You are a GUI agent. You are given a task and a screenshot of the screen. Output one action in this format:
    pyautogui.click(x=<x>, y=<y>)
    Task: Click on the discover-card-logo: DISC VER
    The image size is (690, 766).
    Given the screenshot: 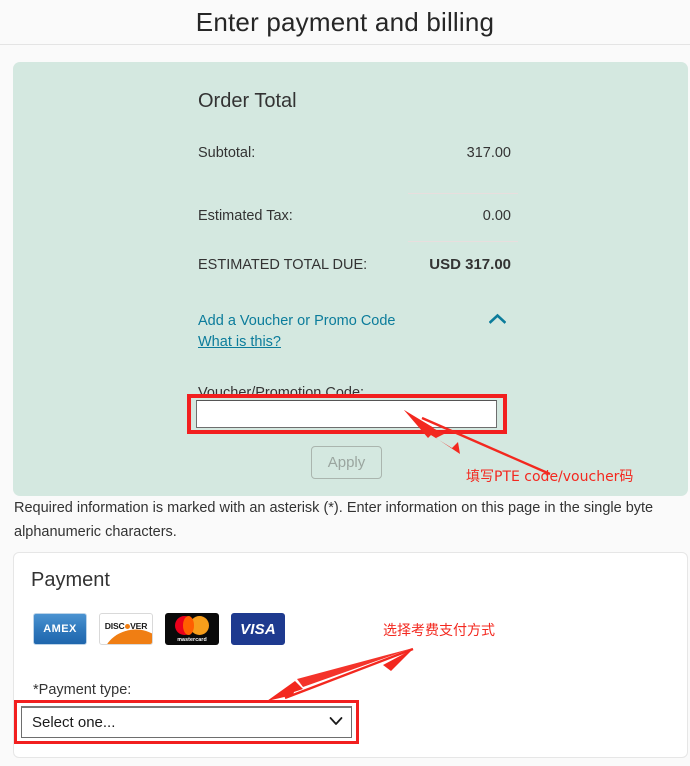 What is the action you would take?
    pyautogui.click(x=126, y=629)
    